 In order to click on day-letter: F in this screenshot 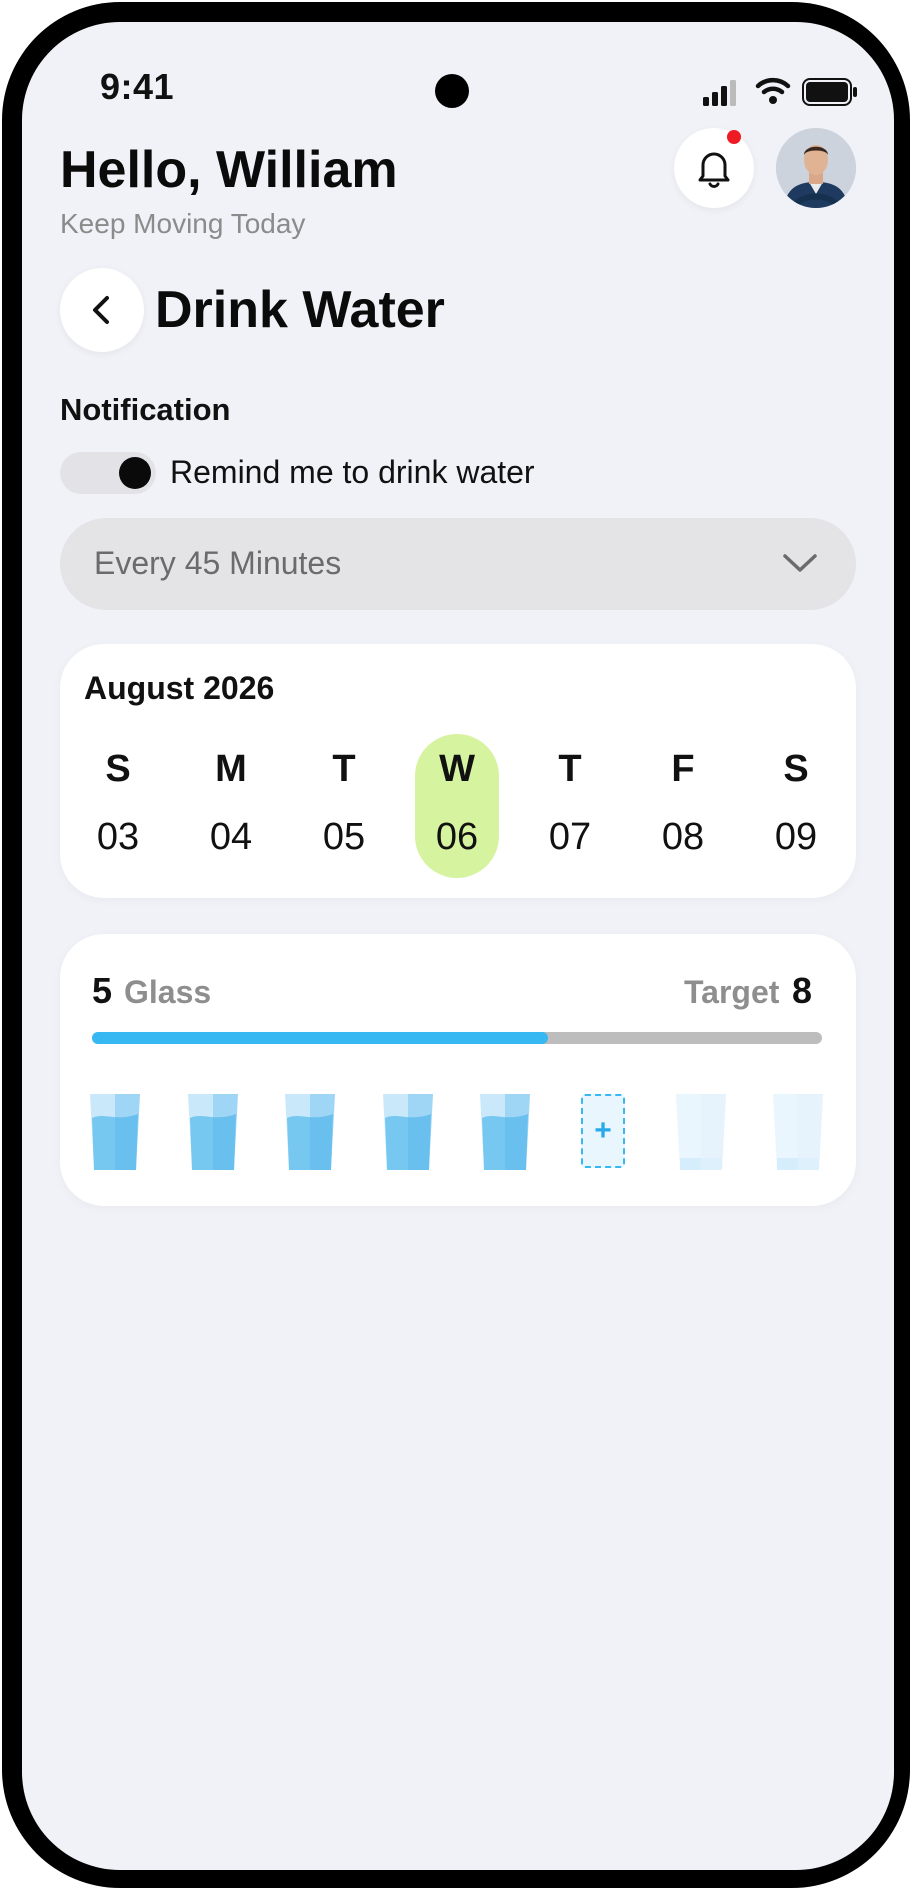, I will do `click(683, 769)`.